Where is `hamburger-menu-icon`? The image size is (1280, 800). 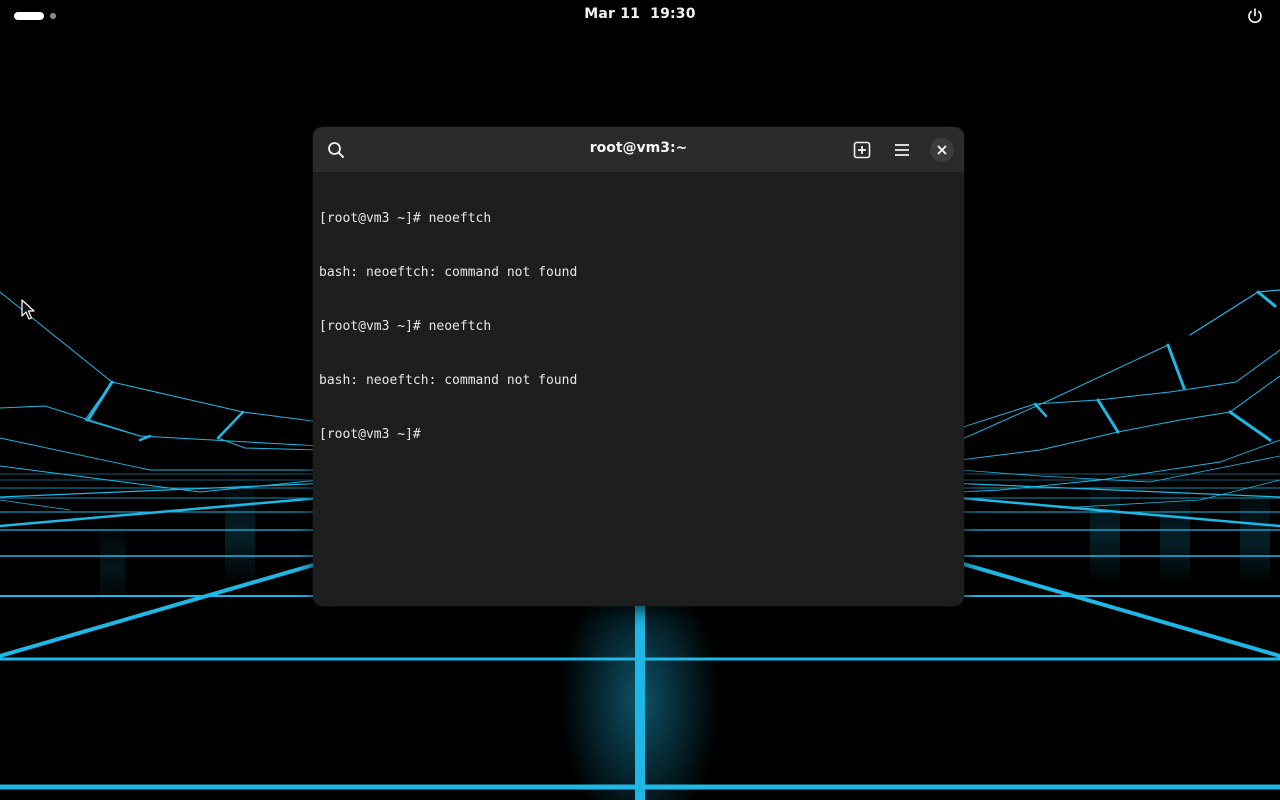
hamburger-menu-icon is located at coordinates (902, 150).